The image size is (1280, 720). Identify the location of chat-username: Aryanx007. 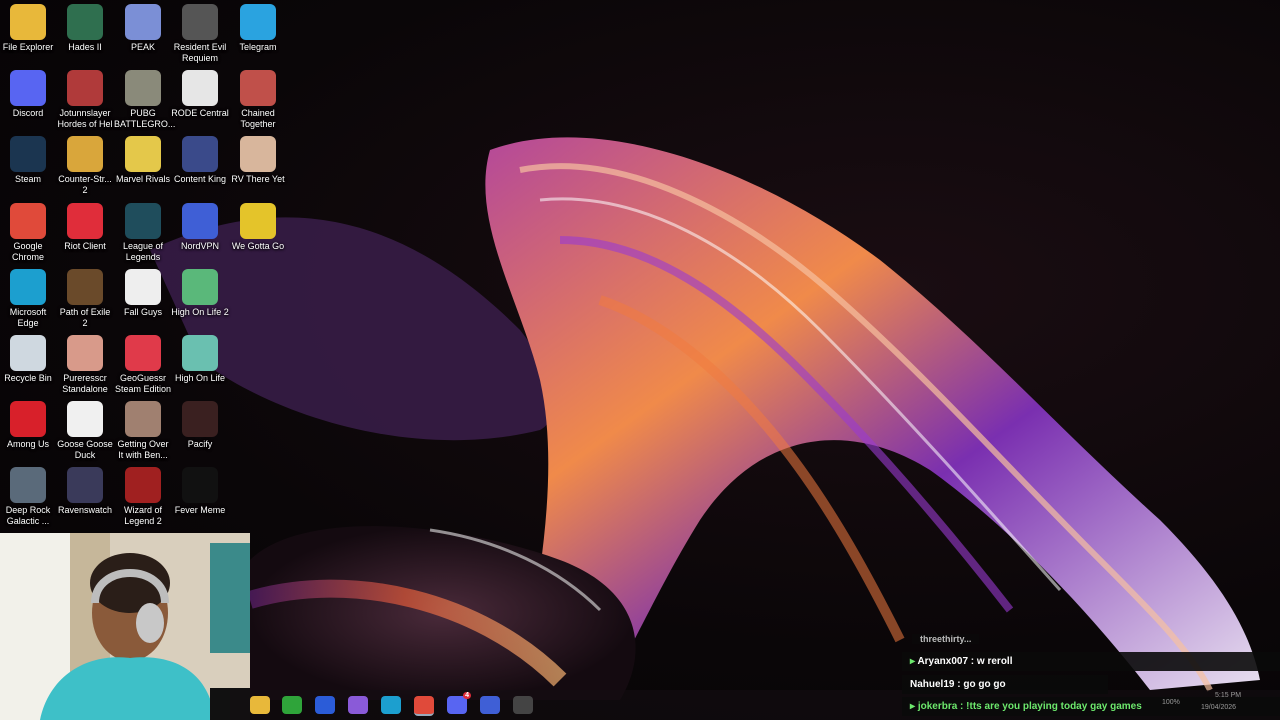
(943, 661).